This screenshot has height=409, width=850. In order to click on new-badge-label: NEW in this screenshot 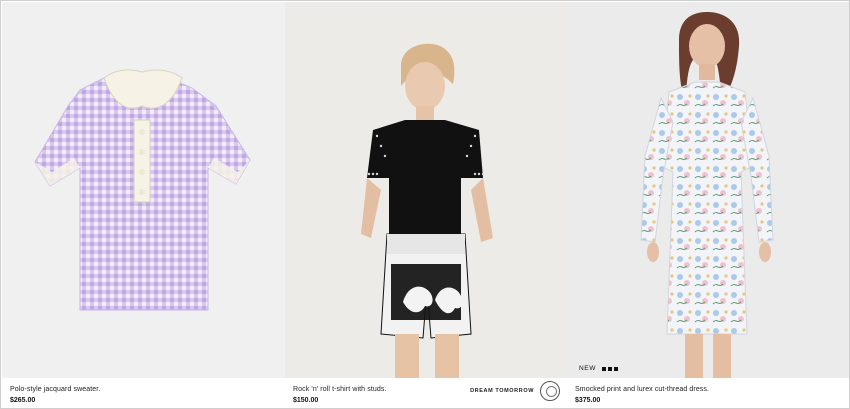, I will do `click(587, 368)`.